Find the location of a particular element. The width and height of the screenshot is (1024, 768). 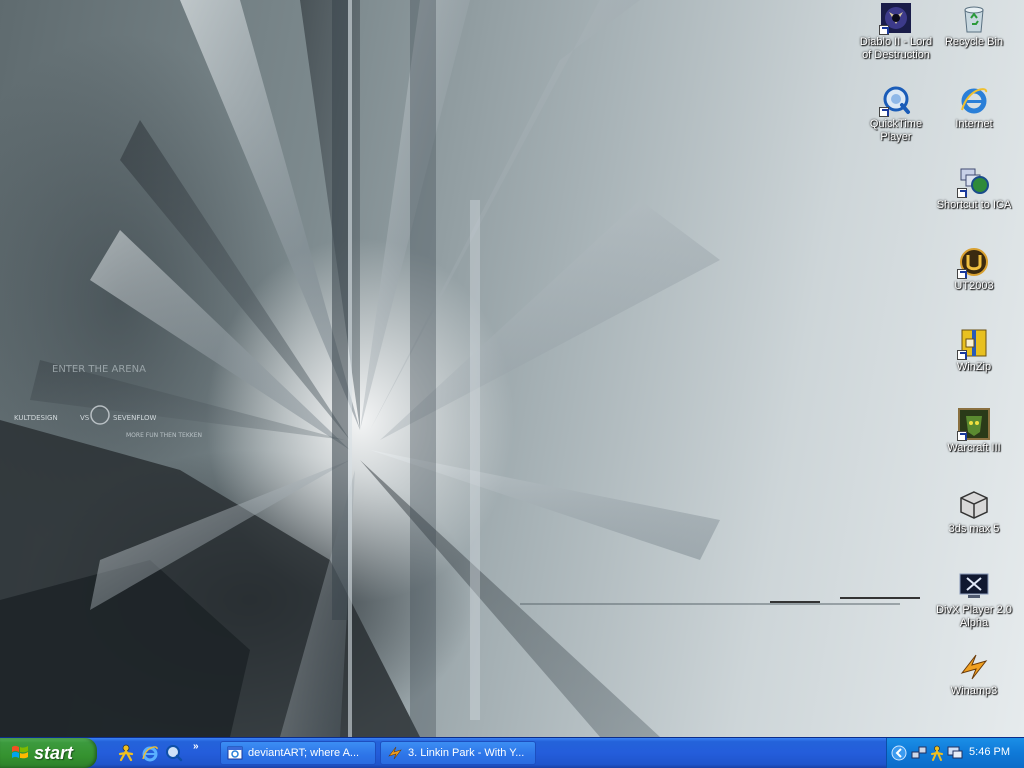

desktop-icon-recycle-bin: Recycle Bin is located at coordinates (974, 25).